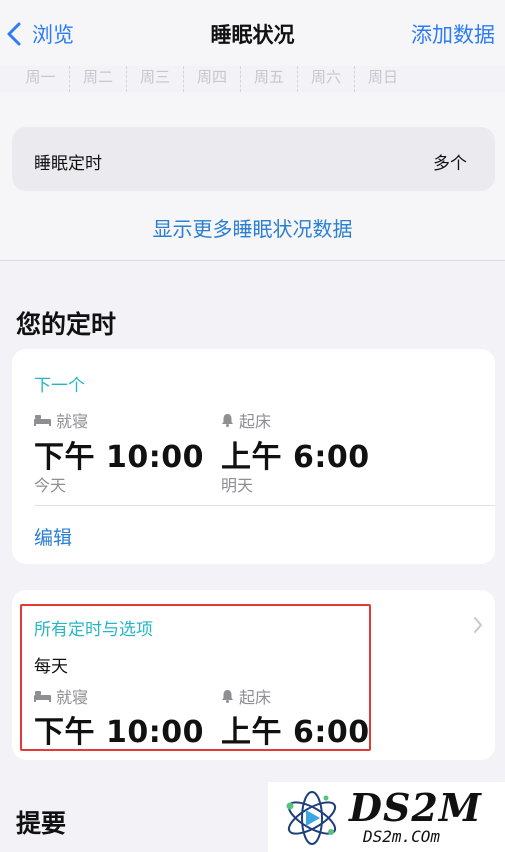 The height and width of the screenshot is (852, 505). I want to click on watermark-brand: DS2M, so click(415, 807).